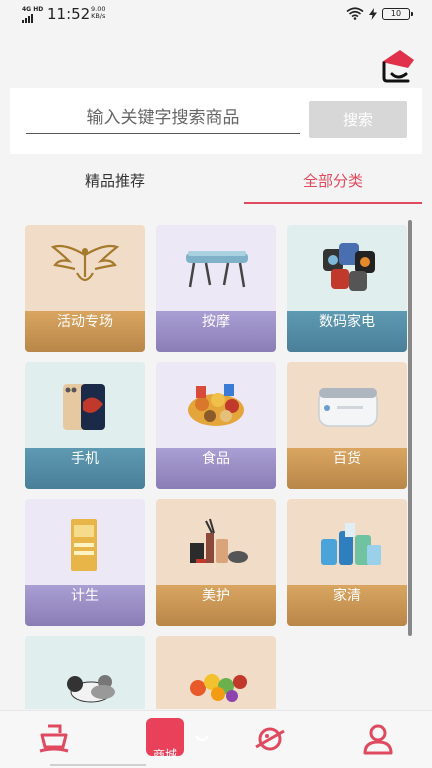  What do you see at coordinates (333, 182) in the screenshot?
I see `tab-all-categories: 全部分类` at bounding box center [333, 182].